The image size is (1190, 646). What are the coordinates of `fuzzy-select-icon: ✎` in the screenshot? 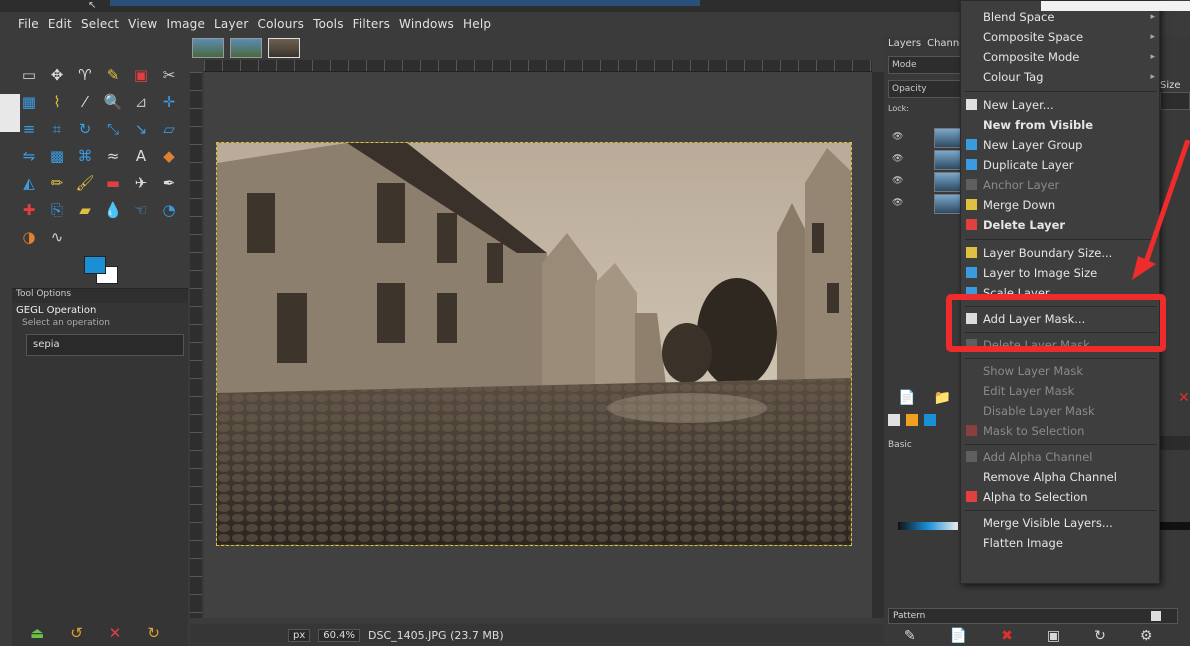 It's located at (113, 75).